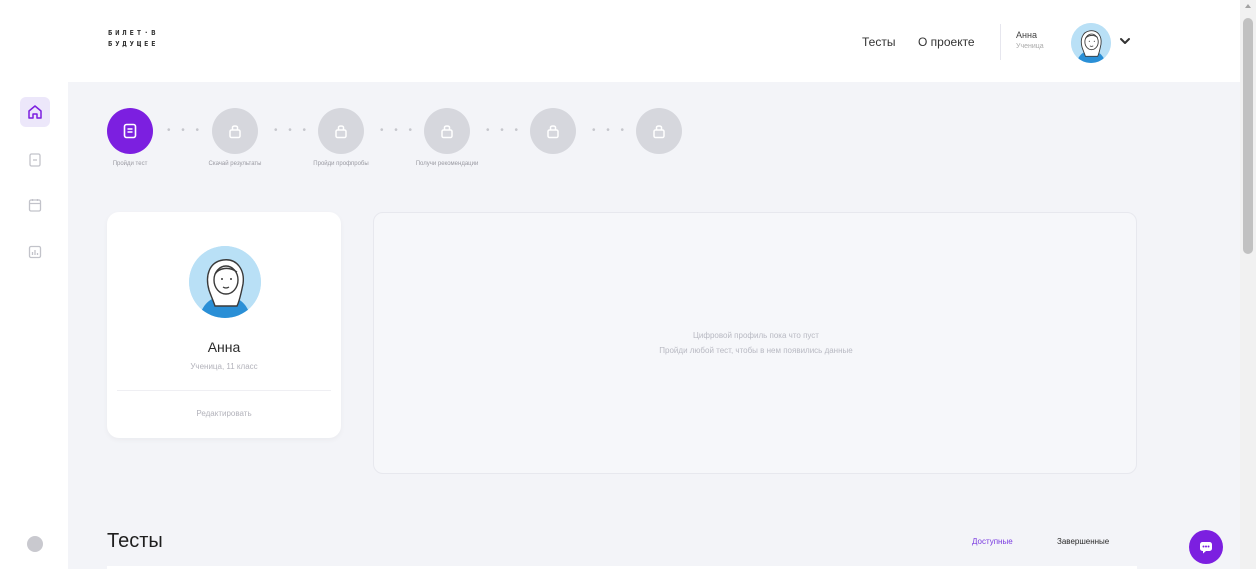 The height and width of the screenshot is (569, 1256). I want to click on sidebar-item-analytics, so click(35, 252).